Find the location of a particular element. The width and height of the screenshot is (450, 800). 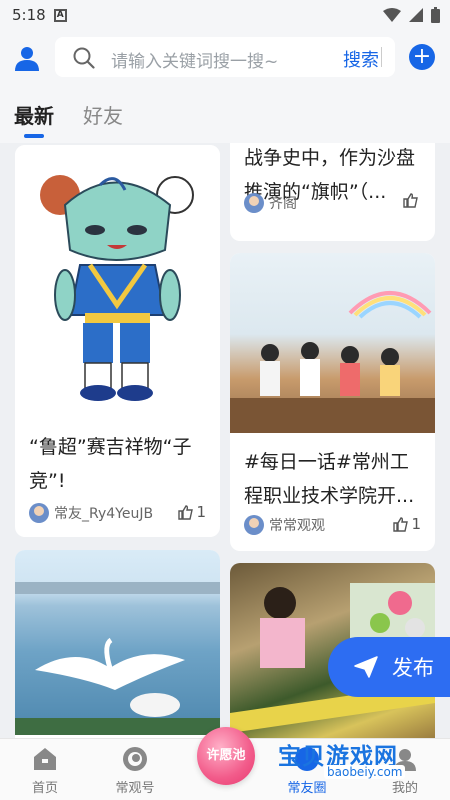

nav-changguan-label: 常观号 is located at coordinates (135, 788).